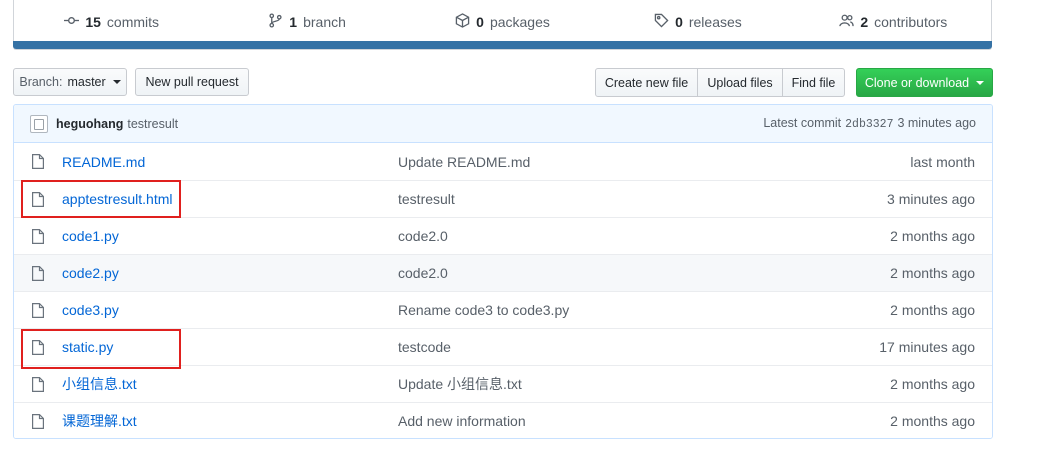 The image size is (1041, 453). Describe the element at coordinates (802, 123) in the screenshot. I see `latest-commit-prefix: Latest commit` at that location.